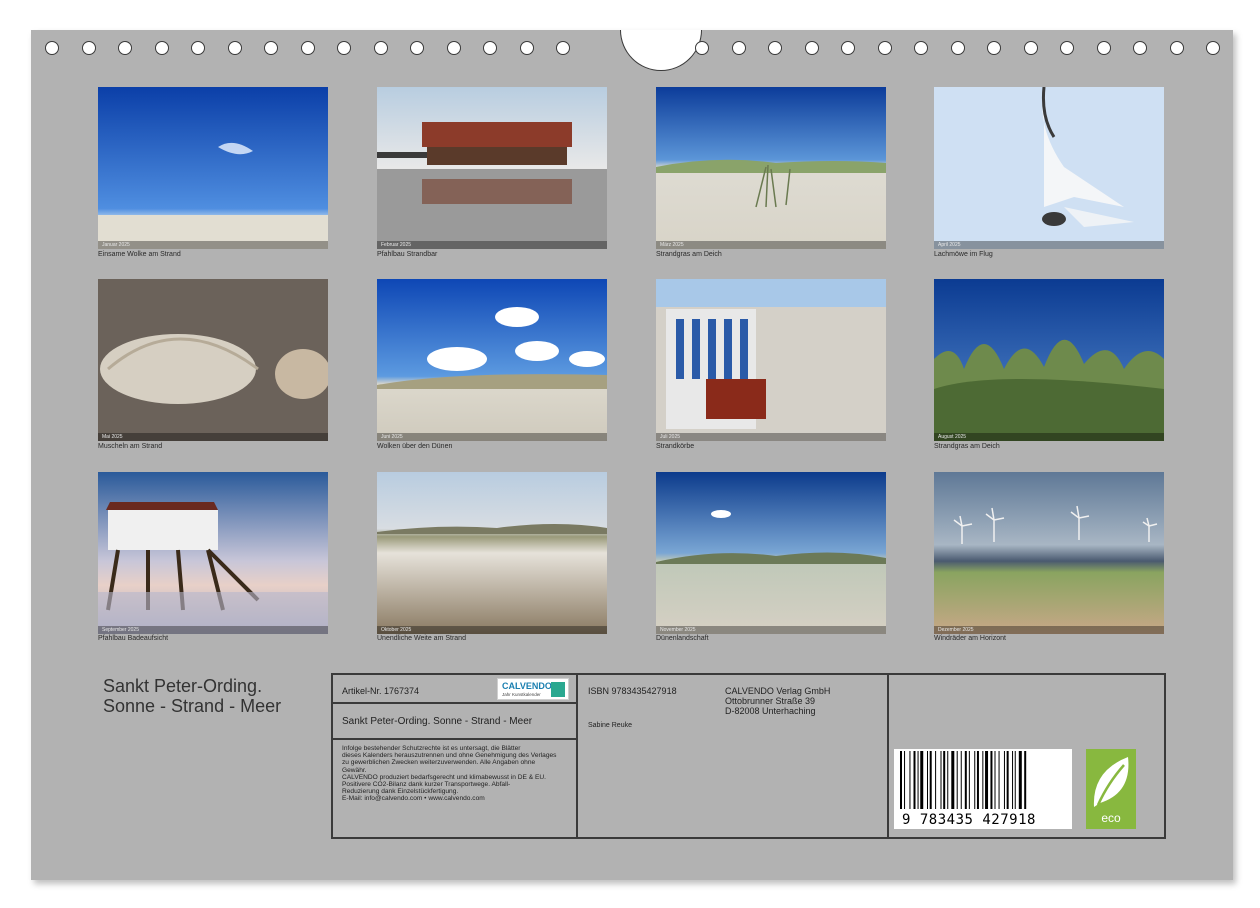 Image resolution: width=1260 pixels, height=908 pixels. What do you see at coordinates (183, 686) in the screenshot?
I see `title-line-1: Sankt Peter-Ording.` at bounding box center [183, 686].